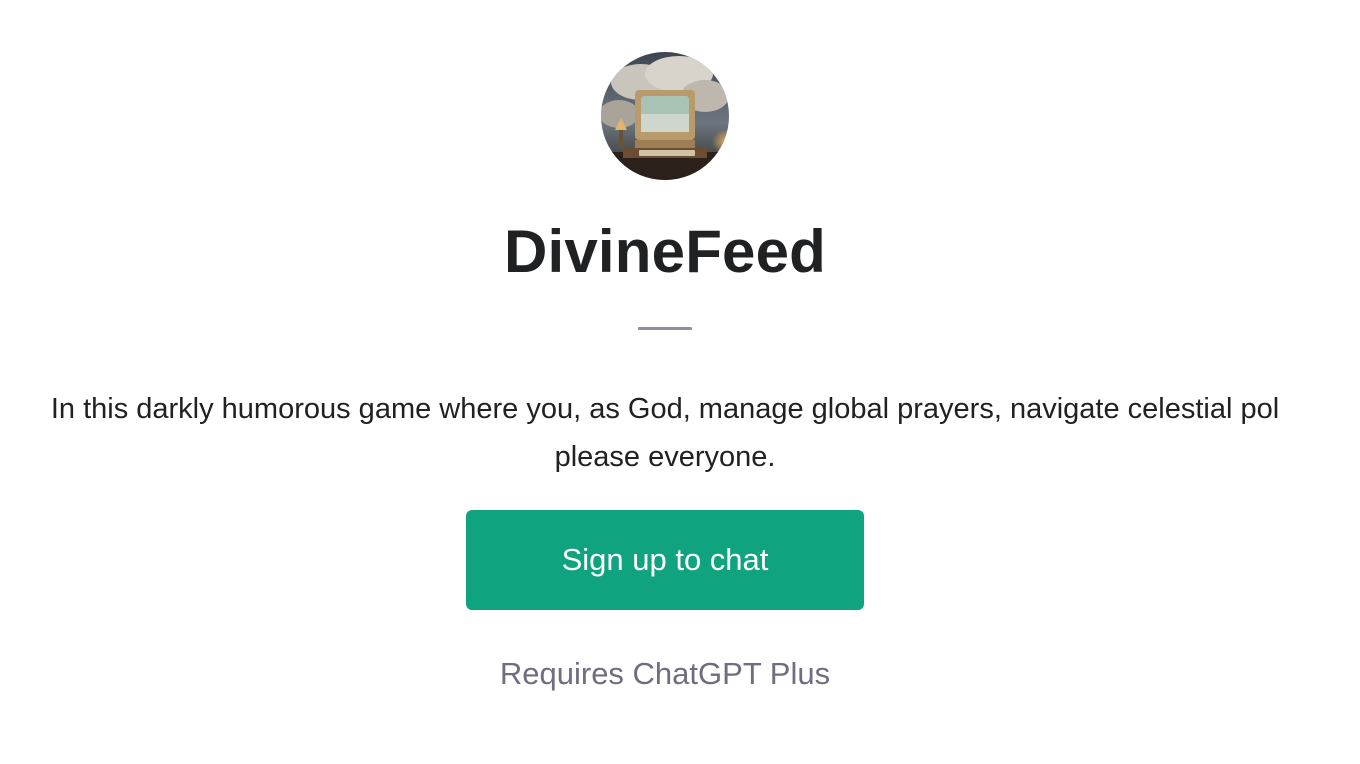 Image resolution: width=1360 pixels, height=764 pixels. I want to click on retro-computer-clouds-icon, so click(665, 116).